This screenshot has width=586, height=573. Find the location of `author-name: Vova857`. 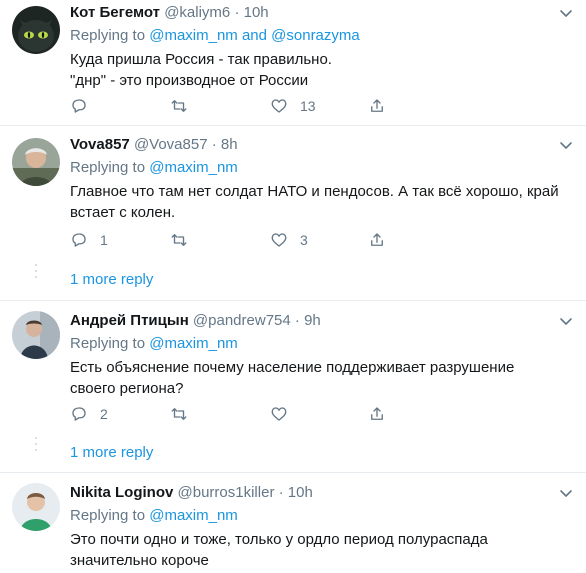

author-name: Vova857 is located at coordinates (100, 144).